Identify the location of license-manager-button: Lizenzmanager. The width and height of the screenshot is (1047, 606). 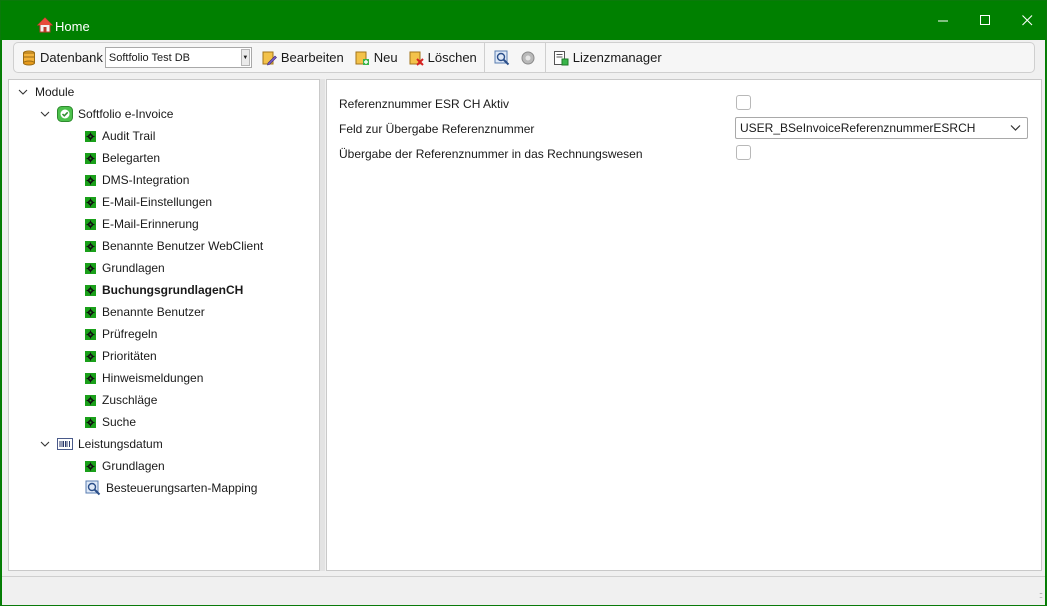
(607, 58).